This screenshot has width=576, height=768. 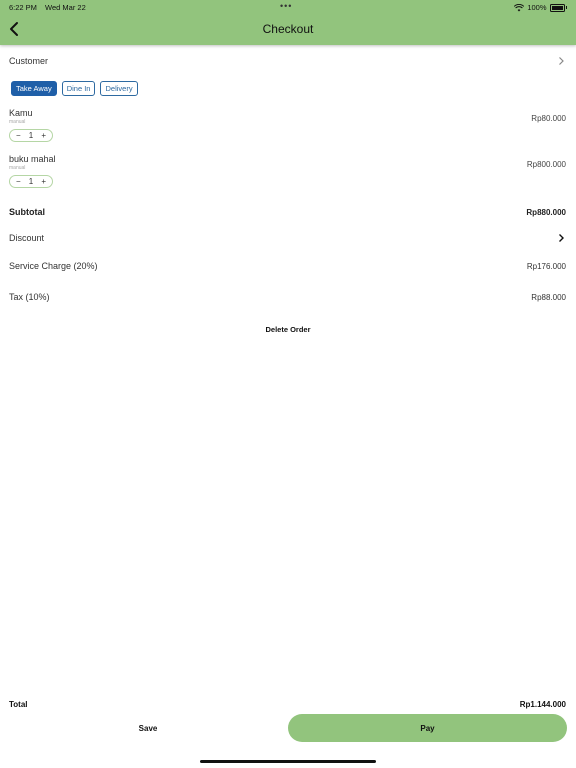 What do you see at coordinates (548, 297) in the screenshot?
I see `tax-value: Rp88.000` at bounding box center [548, 297].